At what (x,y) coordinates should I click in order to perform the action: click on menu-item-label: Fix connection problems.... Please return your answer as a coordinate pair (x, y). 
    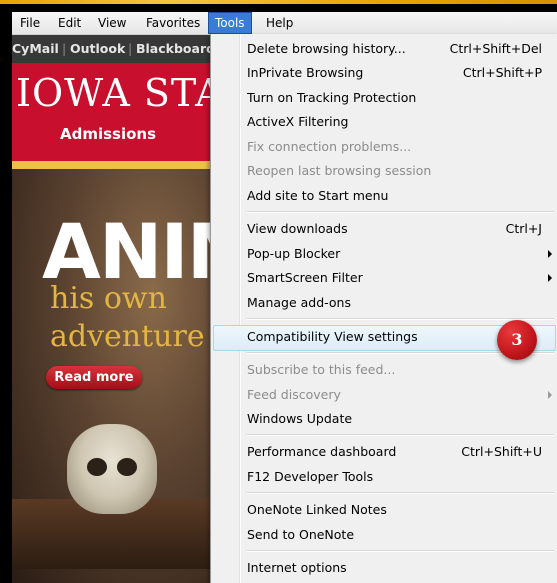
    Looking at the image, I should click on (329, 146).